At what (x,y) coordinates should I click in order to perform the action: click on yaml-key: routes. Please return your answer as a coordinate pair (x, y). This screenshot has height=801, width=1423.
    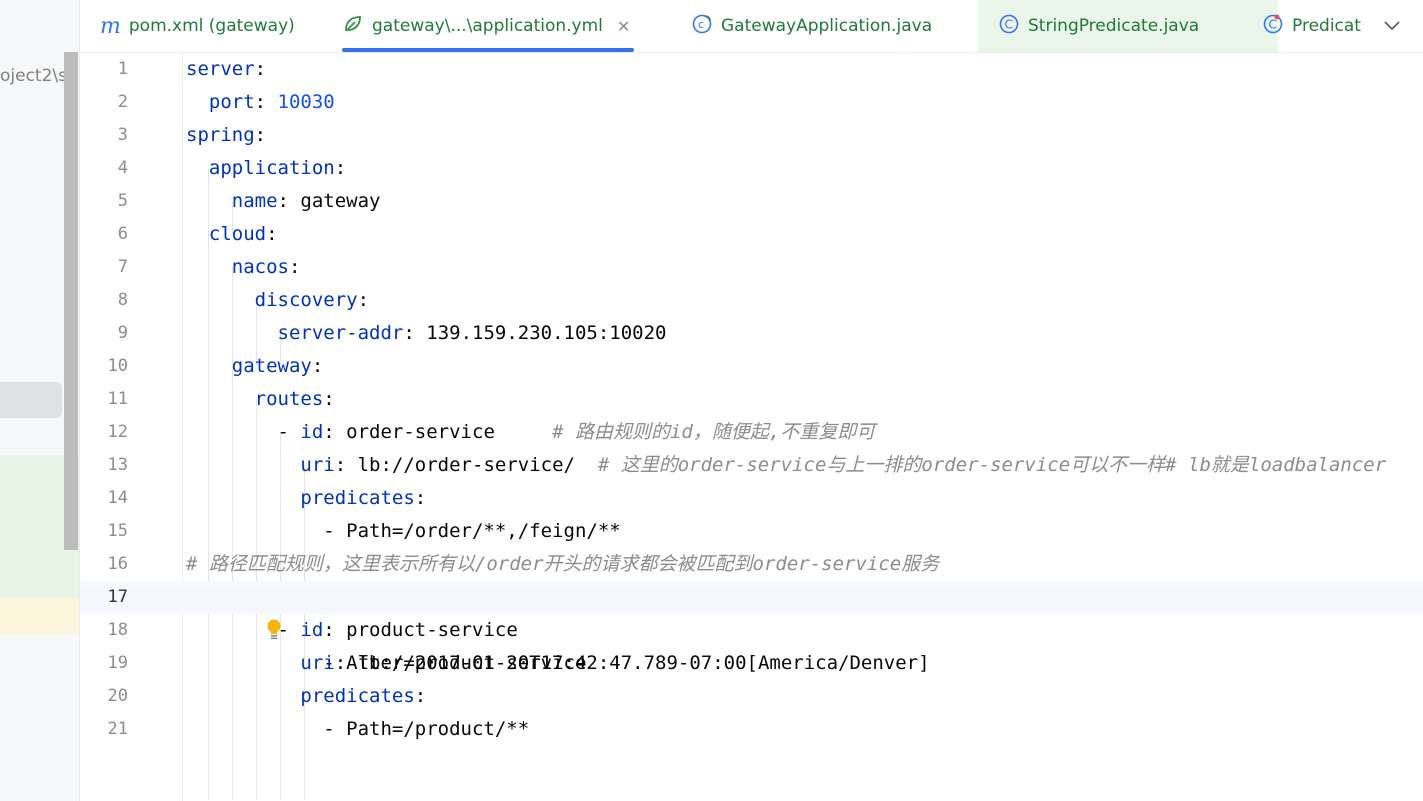
    Looking at the image, I should click on (289, 399).